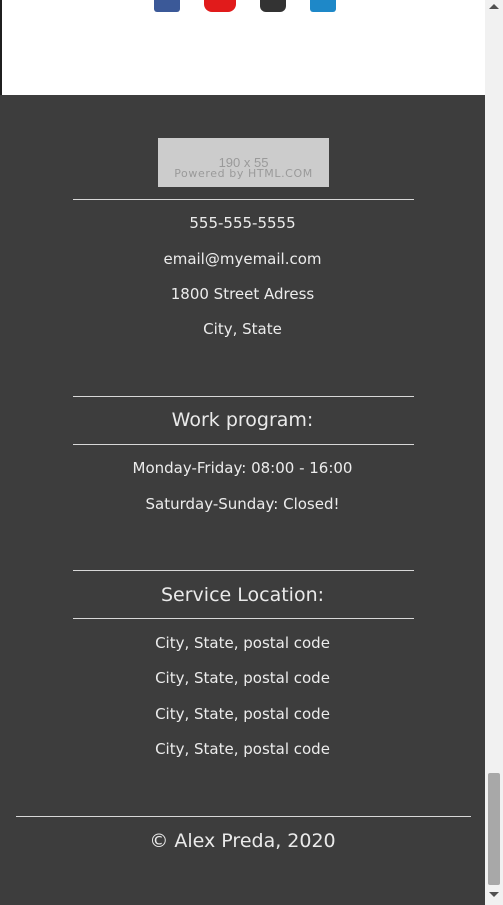  I want to click on contact-phone: 555-555-5555, so click(242, 223).